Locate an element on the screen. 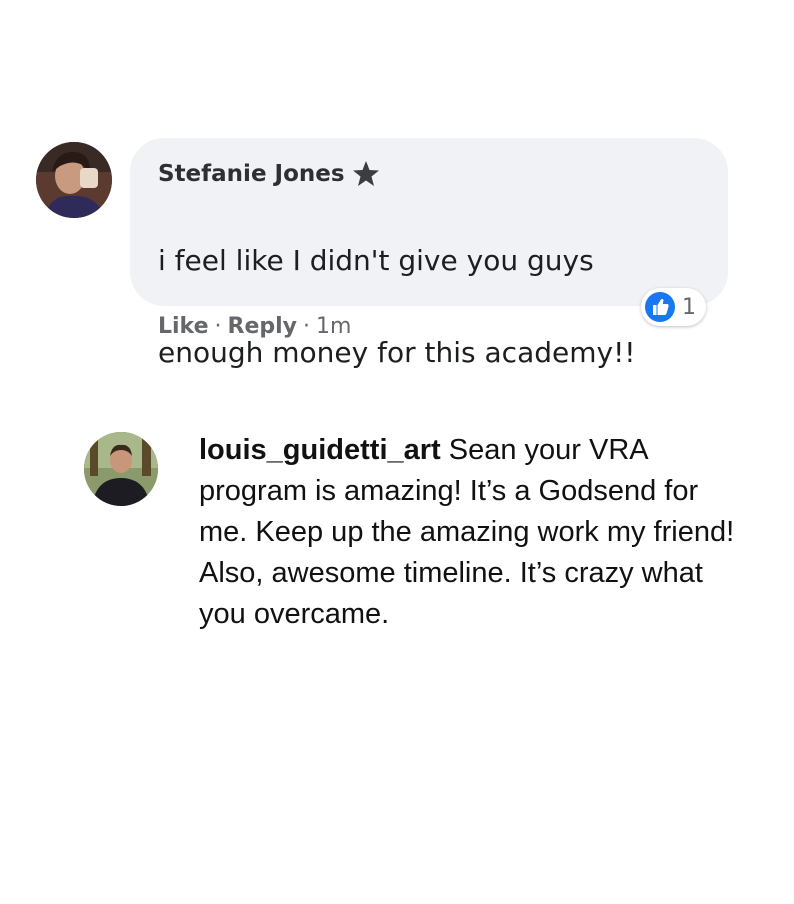 This screenshot has width=794, height=904. comment-username: louis_guidetti_art is located at coordinates (320, 450).